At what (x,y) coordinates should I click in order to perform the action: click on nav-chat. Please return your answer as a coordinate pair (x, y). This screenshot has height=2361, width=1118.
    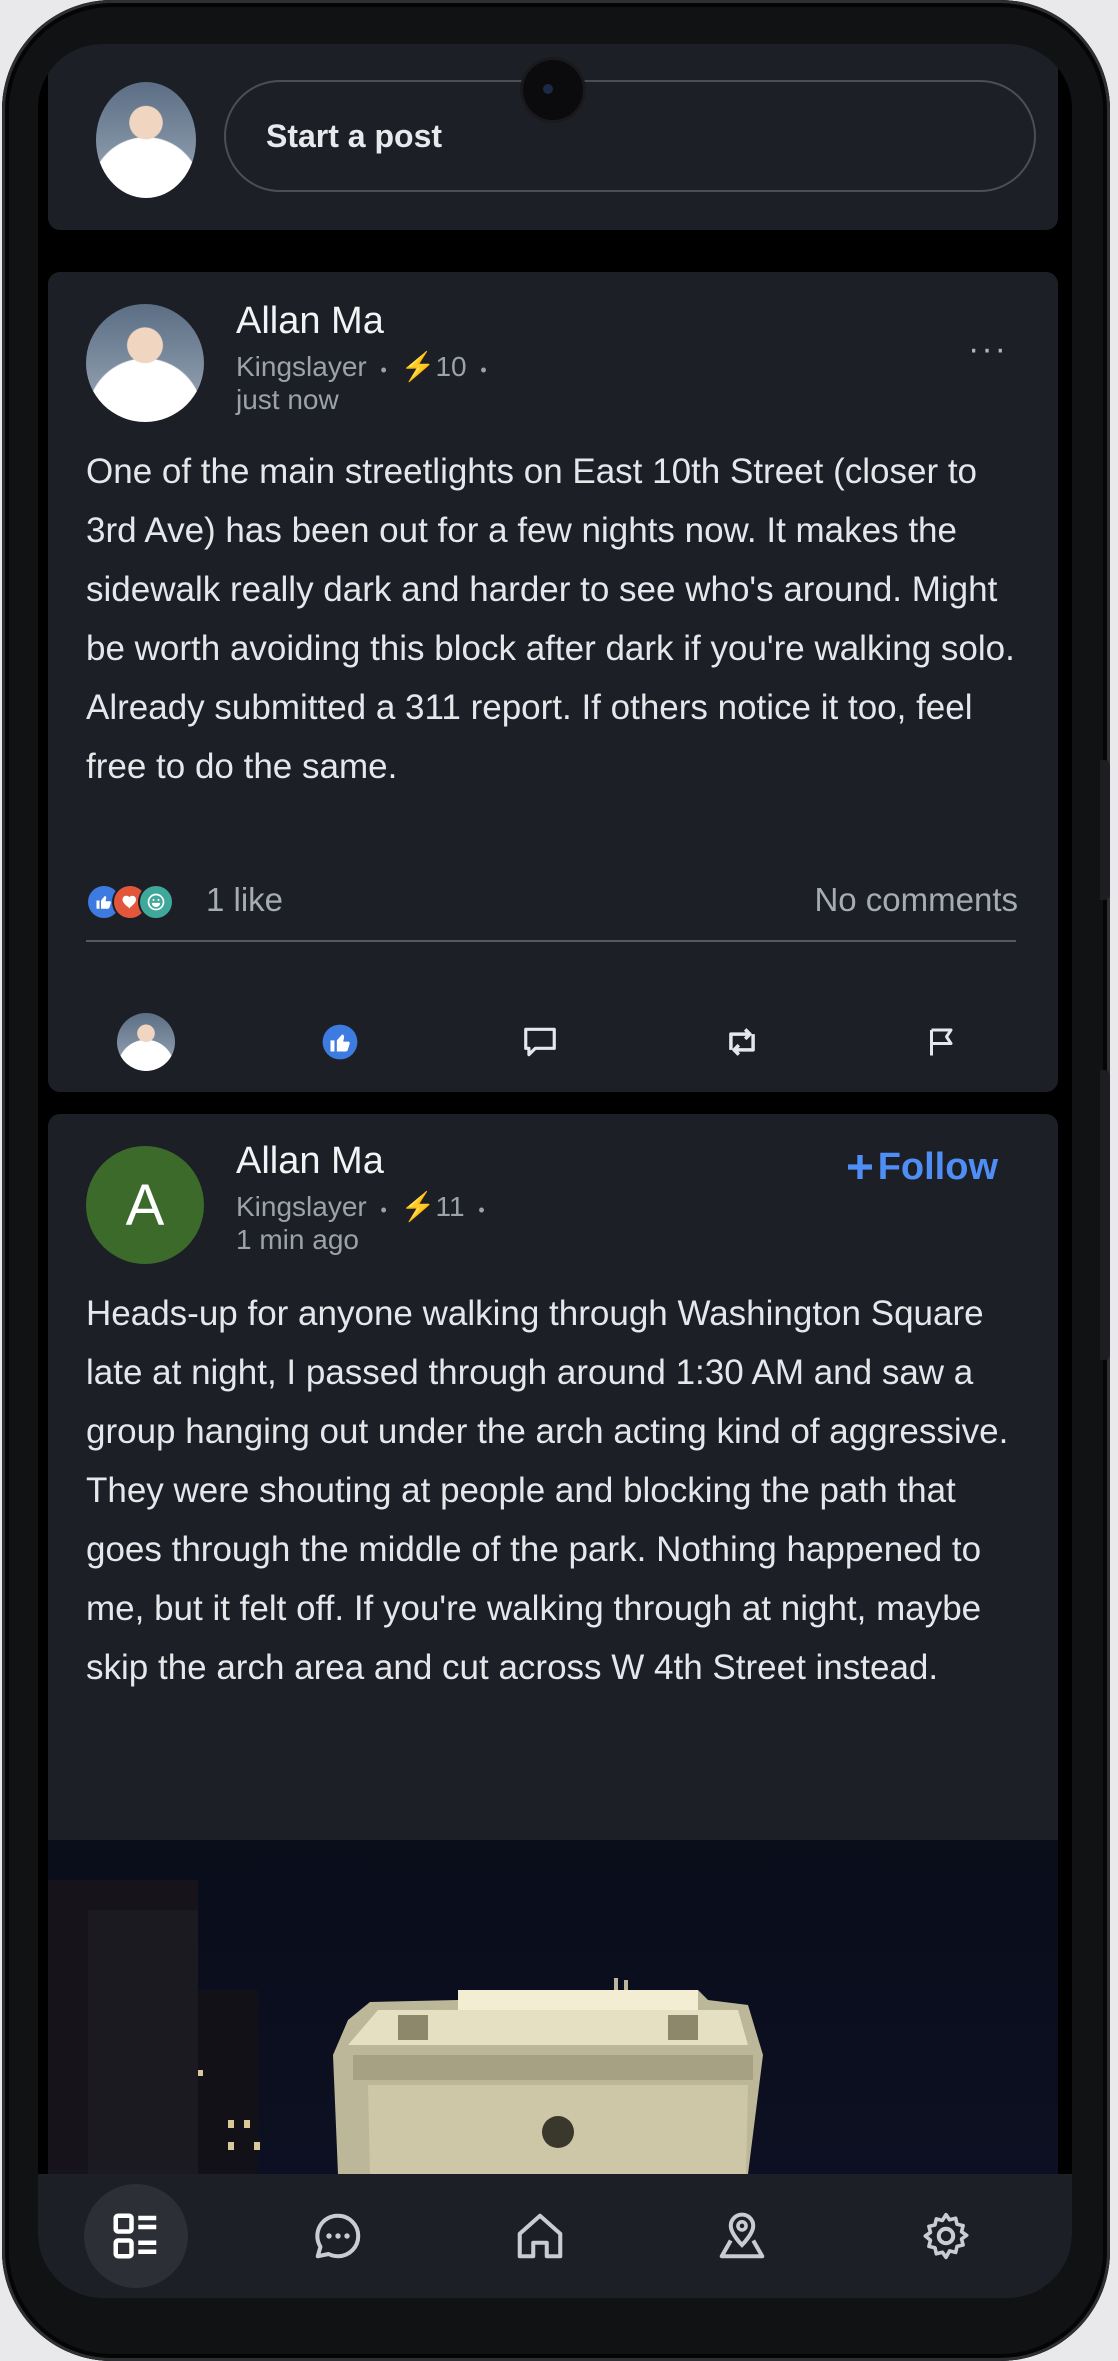
    Looking at the image, I should click on (338, 2236).